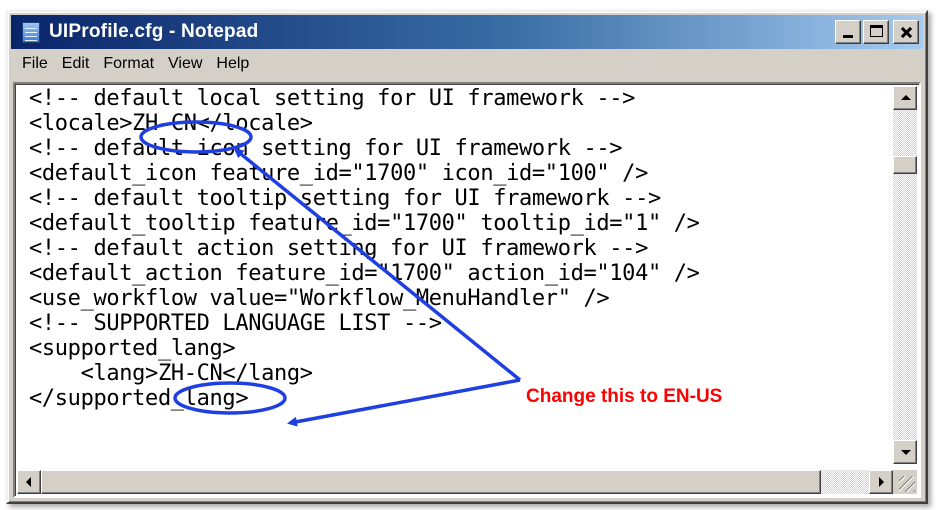  What do you see at coordinates (232, 64) in the screenshot?
I see `menu-help: Help` at bounding box center [232, 64].